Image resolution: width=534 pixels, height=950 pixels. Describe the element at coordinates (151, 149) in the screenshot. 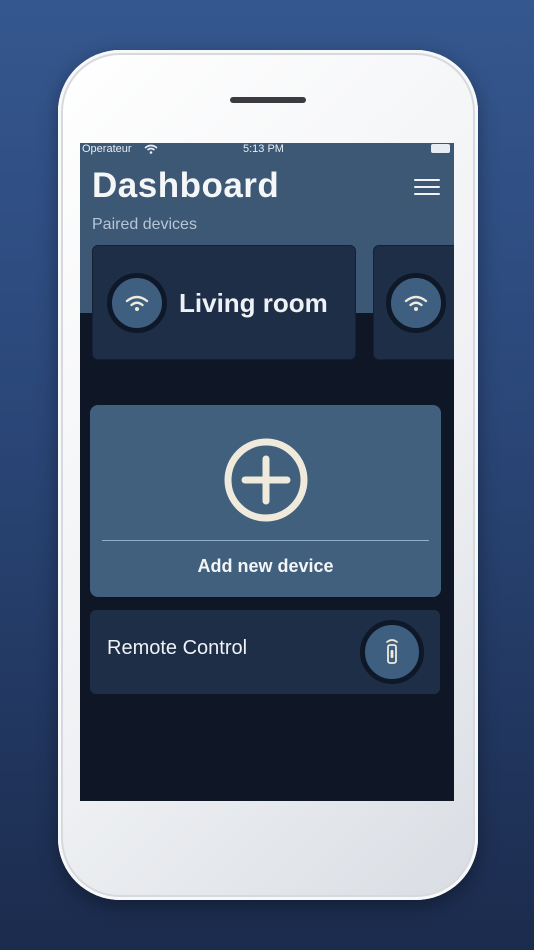

I see `wifi-status-icon` at that location.